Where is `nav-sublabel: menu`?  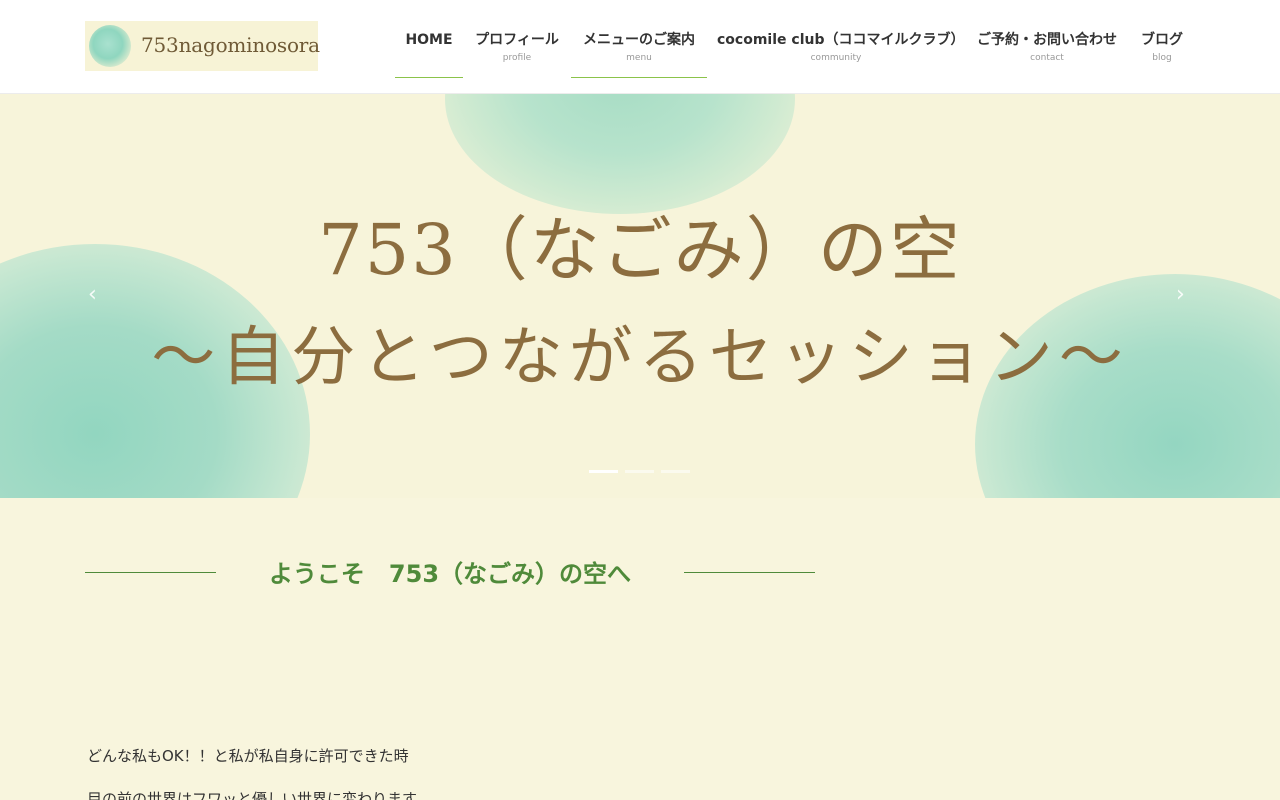 nav-sublabel: menu is located at coordinates (639, 58).